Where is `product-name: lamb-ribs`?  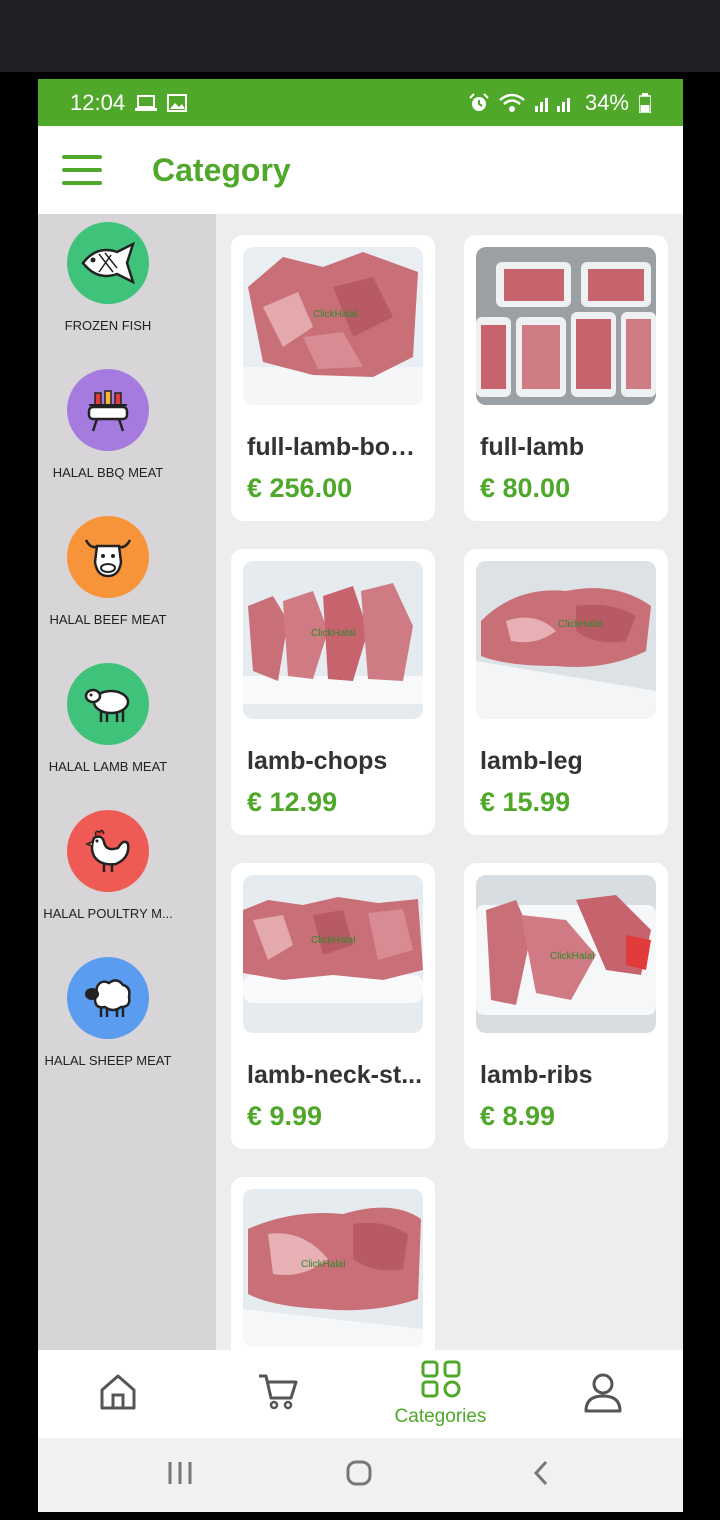 product-name: lamb-ribs is located at coordinates (536, 1075).